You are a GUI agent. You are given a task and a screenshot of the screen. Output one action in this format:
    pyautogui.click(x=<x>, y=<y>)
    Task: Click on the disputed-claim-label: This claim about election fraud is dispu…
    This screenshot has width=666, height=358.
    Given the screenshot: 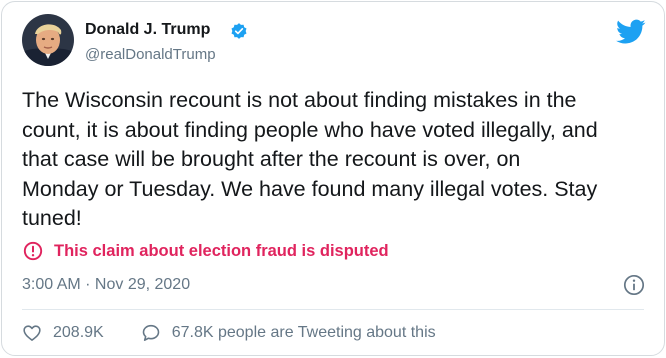 What is the action you would take?
    pyautogui.click(x=221, y=251)
    